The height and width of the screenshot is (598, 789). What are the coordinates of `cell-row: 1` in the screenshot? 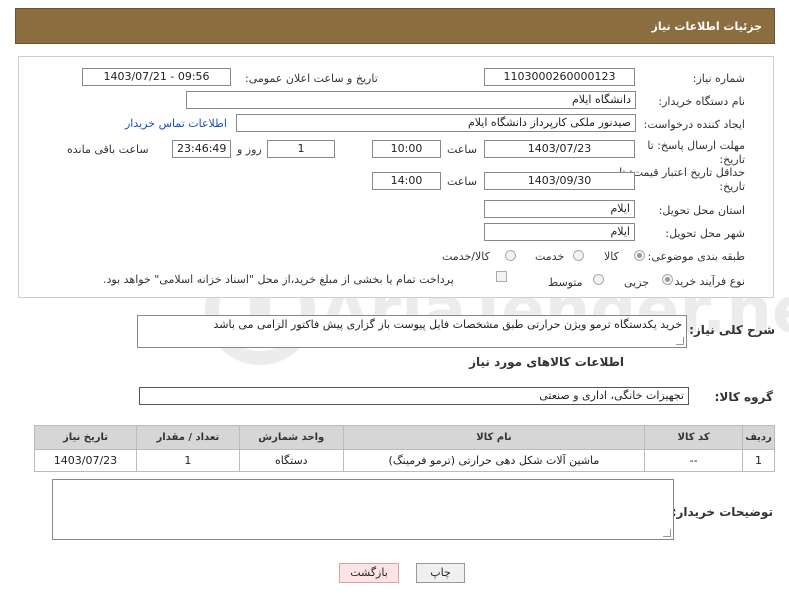 It's located at (758, 460).